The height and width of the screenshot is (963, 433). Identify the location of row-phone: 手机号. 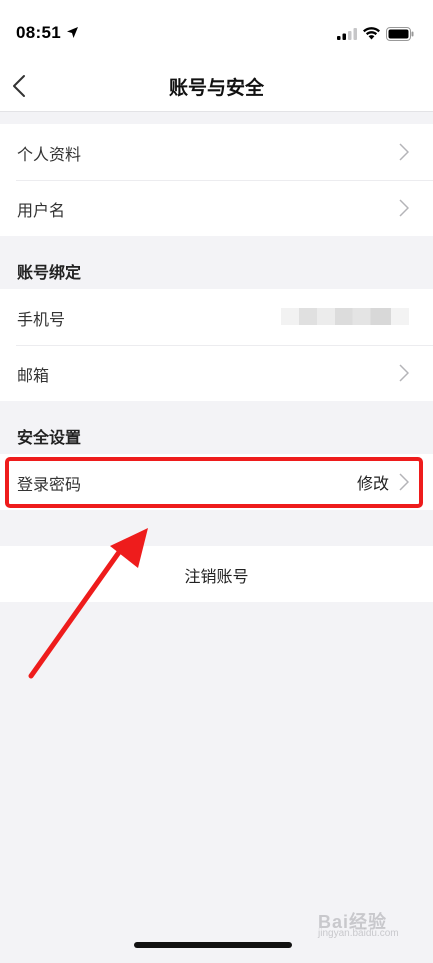
(216, 317).